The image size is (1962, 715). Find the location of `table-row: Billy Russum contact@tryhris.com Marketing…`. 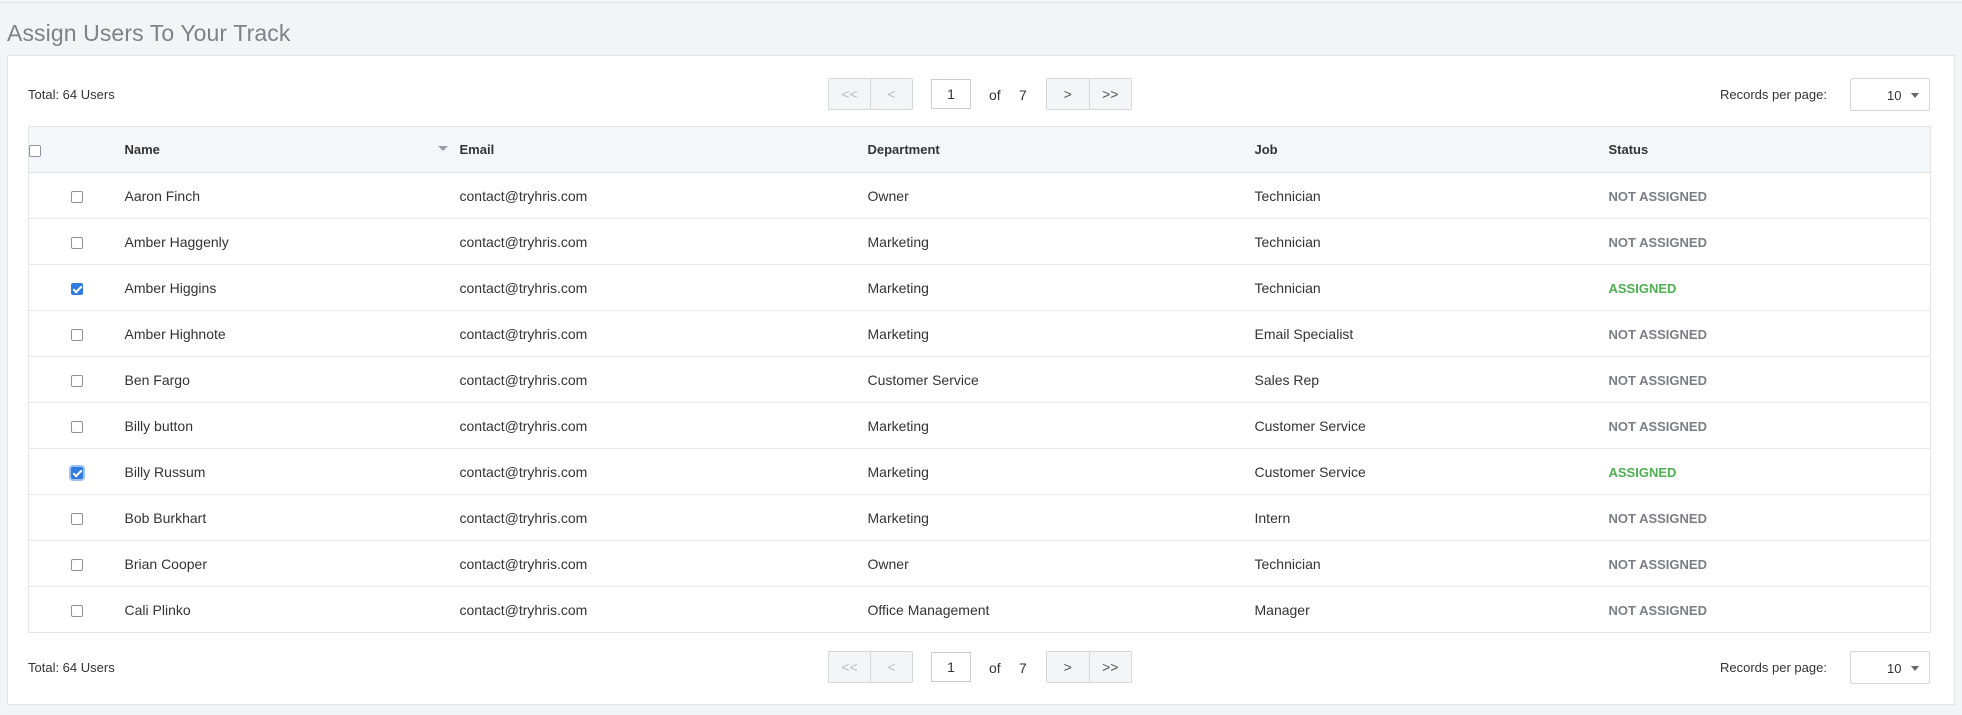

table-row: Billy Russum contact@tryhris.com Marketing… is located at coordinates (979, 471).